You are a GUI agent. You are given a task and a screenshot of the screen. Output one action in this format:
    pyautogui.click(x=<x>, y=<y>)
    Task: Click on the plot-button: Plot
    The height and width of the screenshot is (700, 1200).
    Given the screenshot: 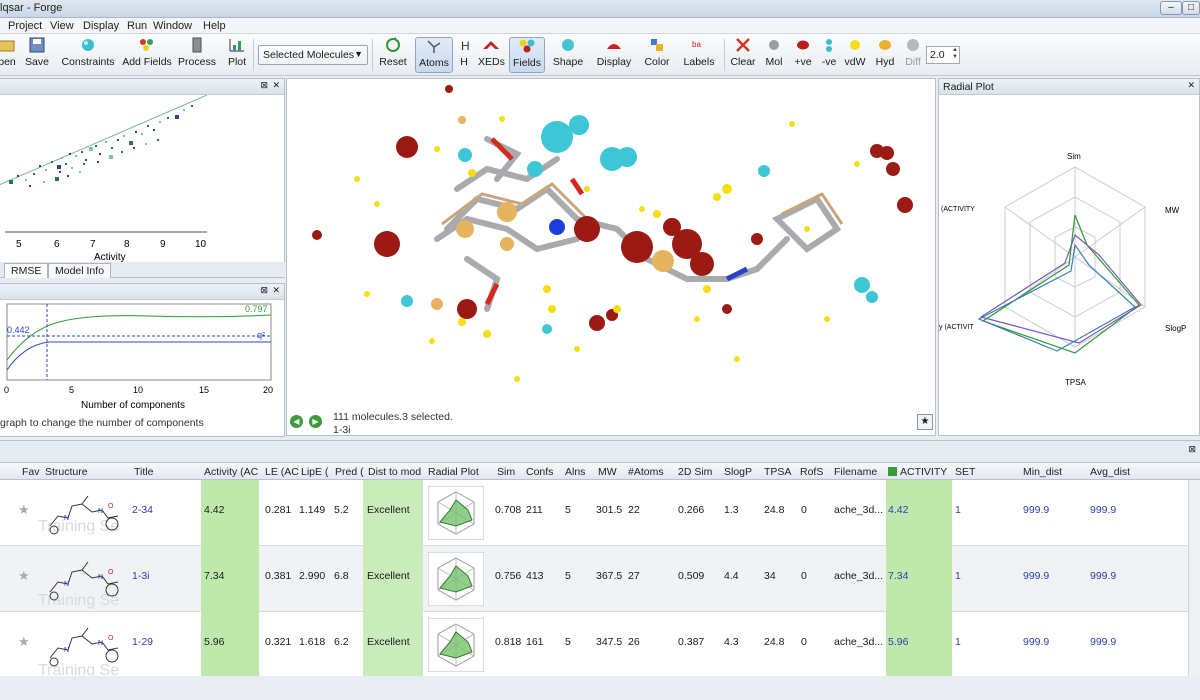 What is the action you would take?
    pyautogui.click(x=237, y=55)
    